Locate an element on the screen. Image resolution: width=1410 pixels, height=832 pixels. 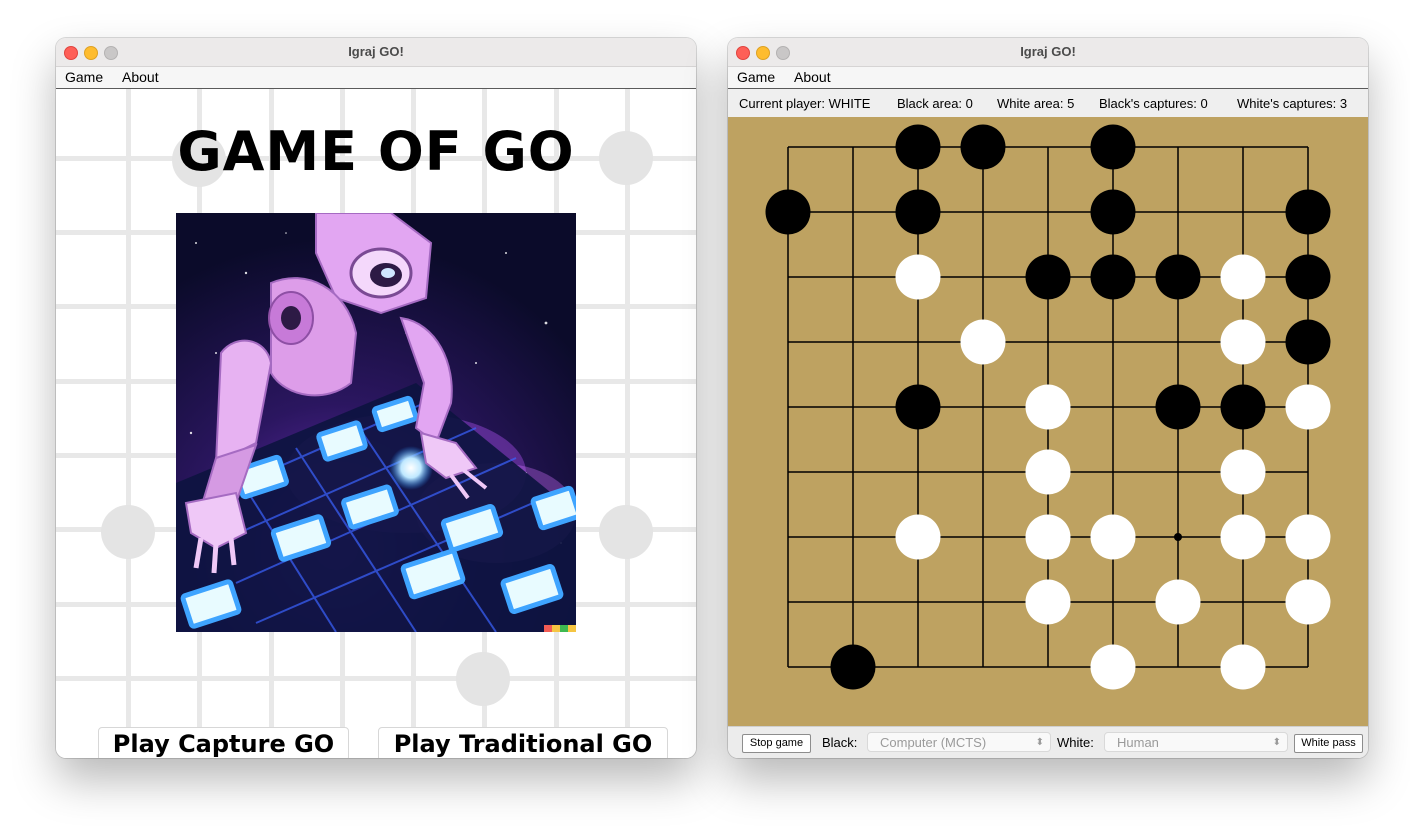
black-player-select: Computer (MCTS) ⬍ is located at coordinates (959, 742).